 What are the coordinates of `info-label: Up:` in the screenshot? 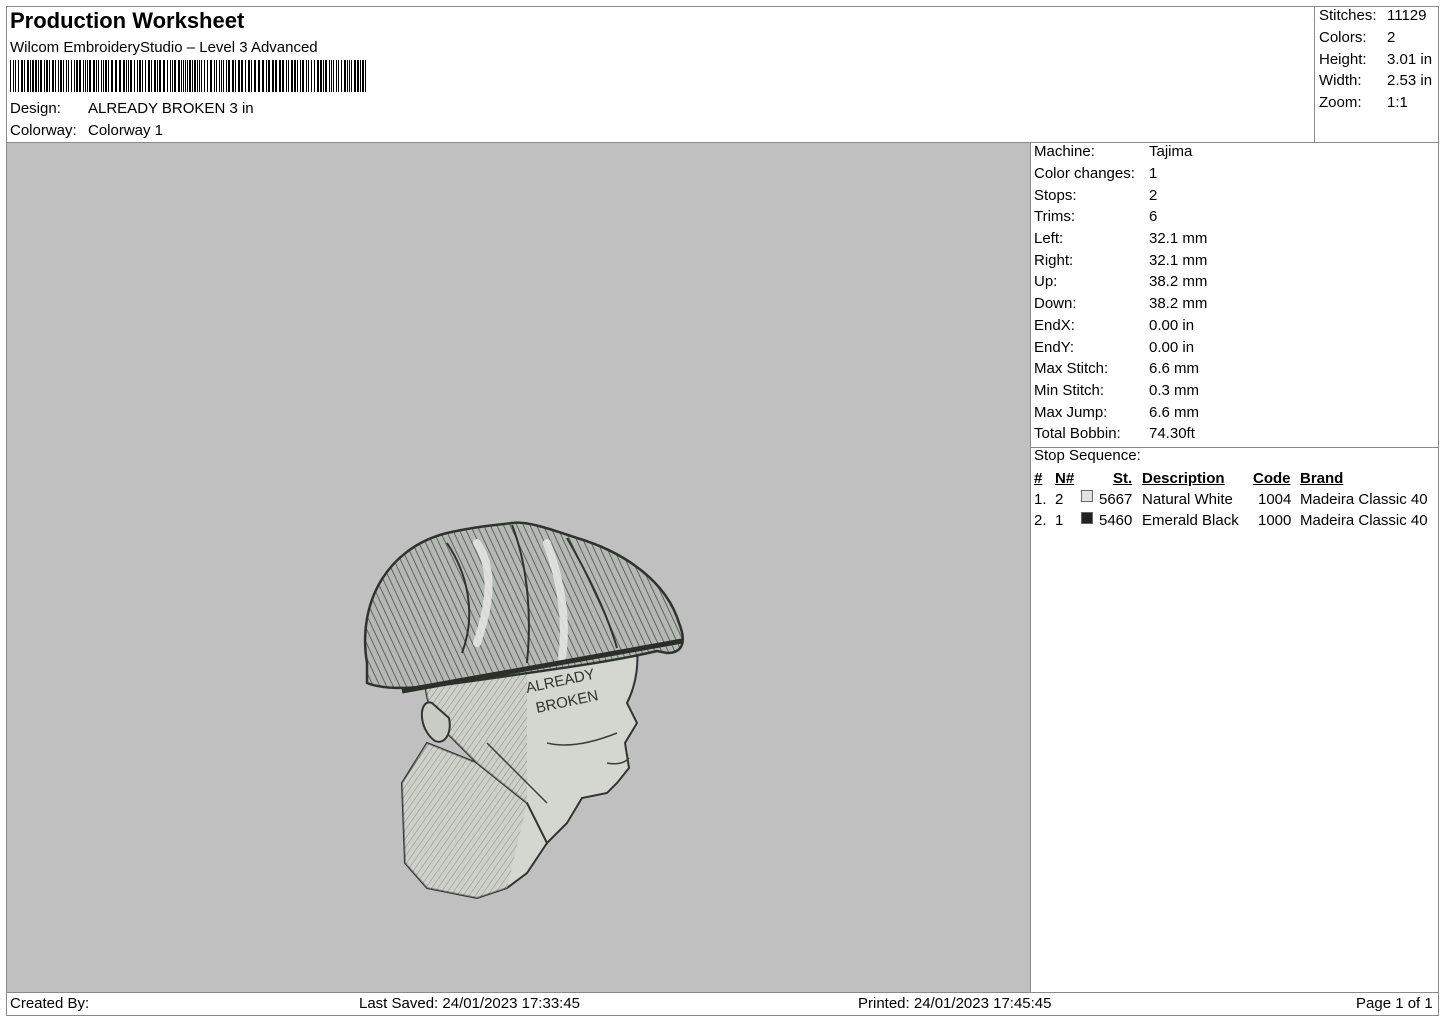 It's located at (1046, 281).